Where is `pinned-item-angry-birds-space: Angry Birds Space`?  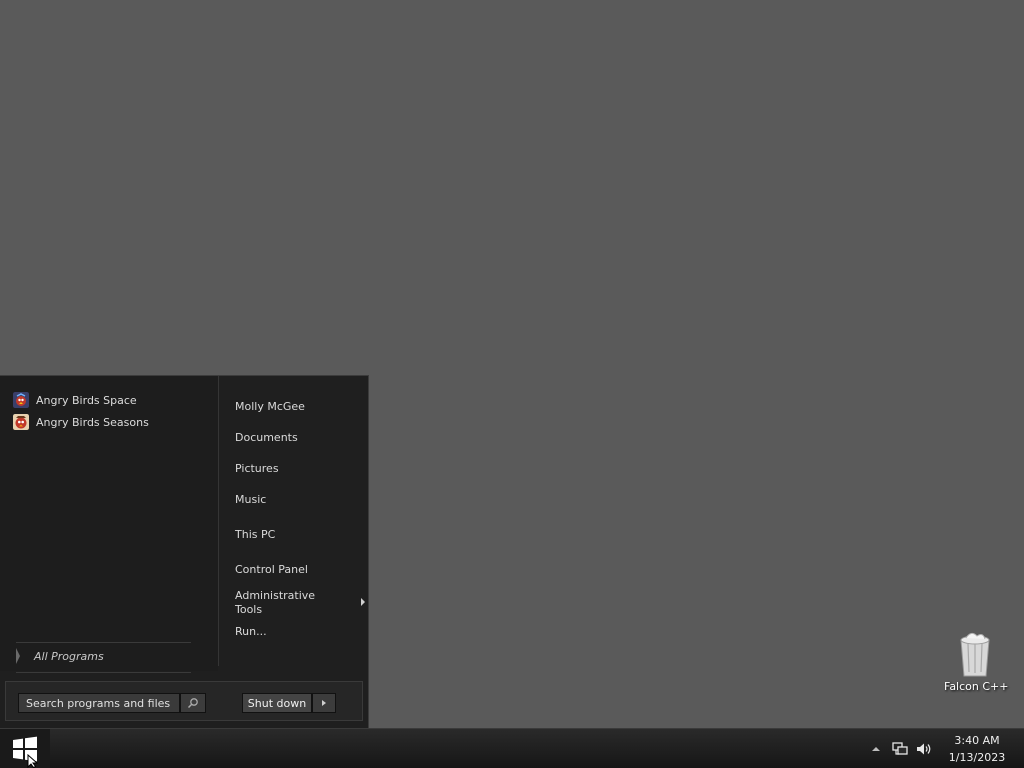
pinned-item-angry-birds-space: Angry Birds Space is located at coordinates (75, 400).